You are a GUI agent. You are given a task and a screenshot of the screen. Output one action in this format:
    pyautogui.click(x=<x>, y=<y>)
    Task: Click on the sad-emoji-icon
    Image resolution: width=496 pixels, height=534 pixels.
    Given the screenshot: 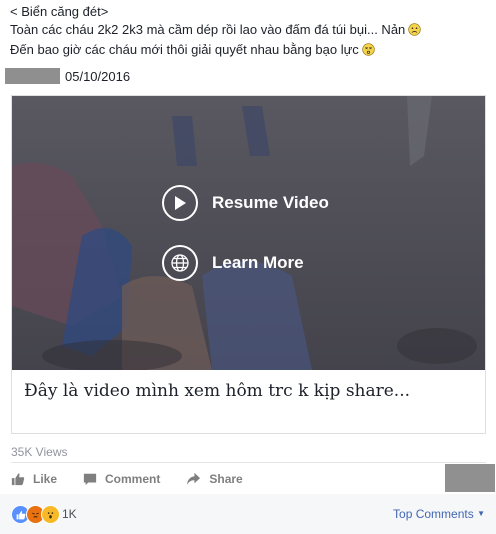 What is the action you would take?
    pyautogui.click(x=415, y=32)
    